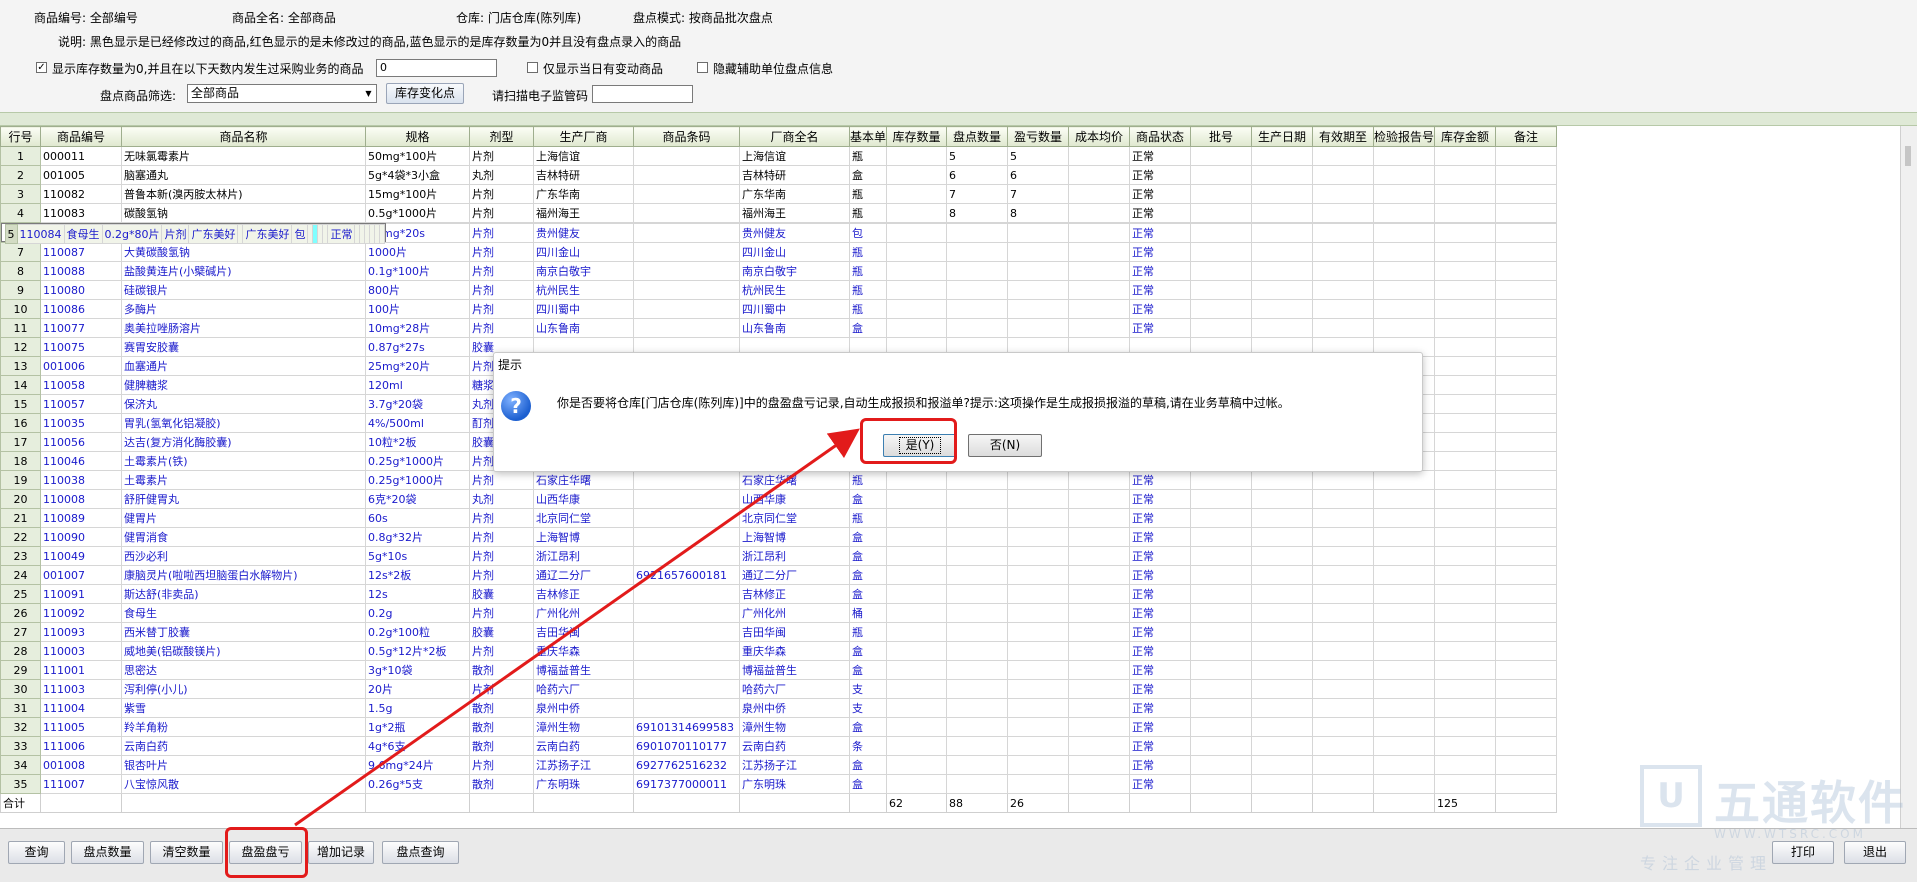 Image resolution: width=1917 pixels, height=882 pixels. I want to click on table-cell: 健脾糖浆, so click(243, 385).